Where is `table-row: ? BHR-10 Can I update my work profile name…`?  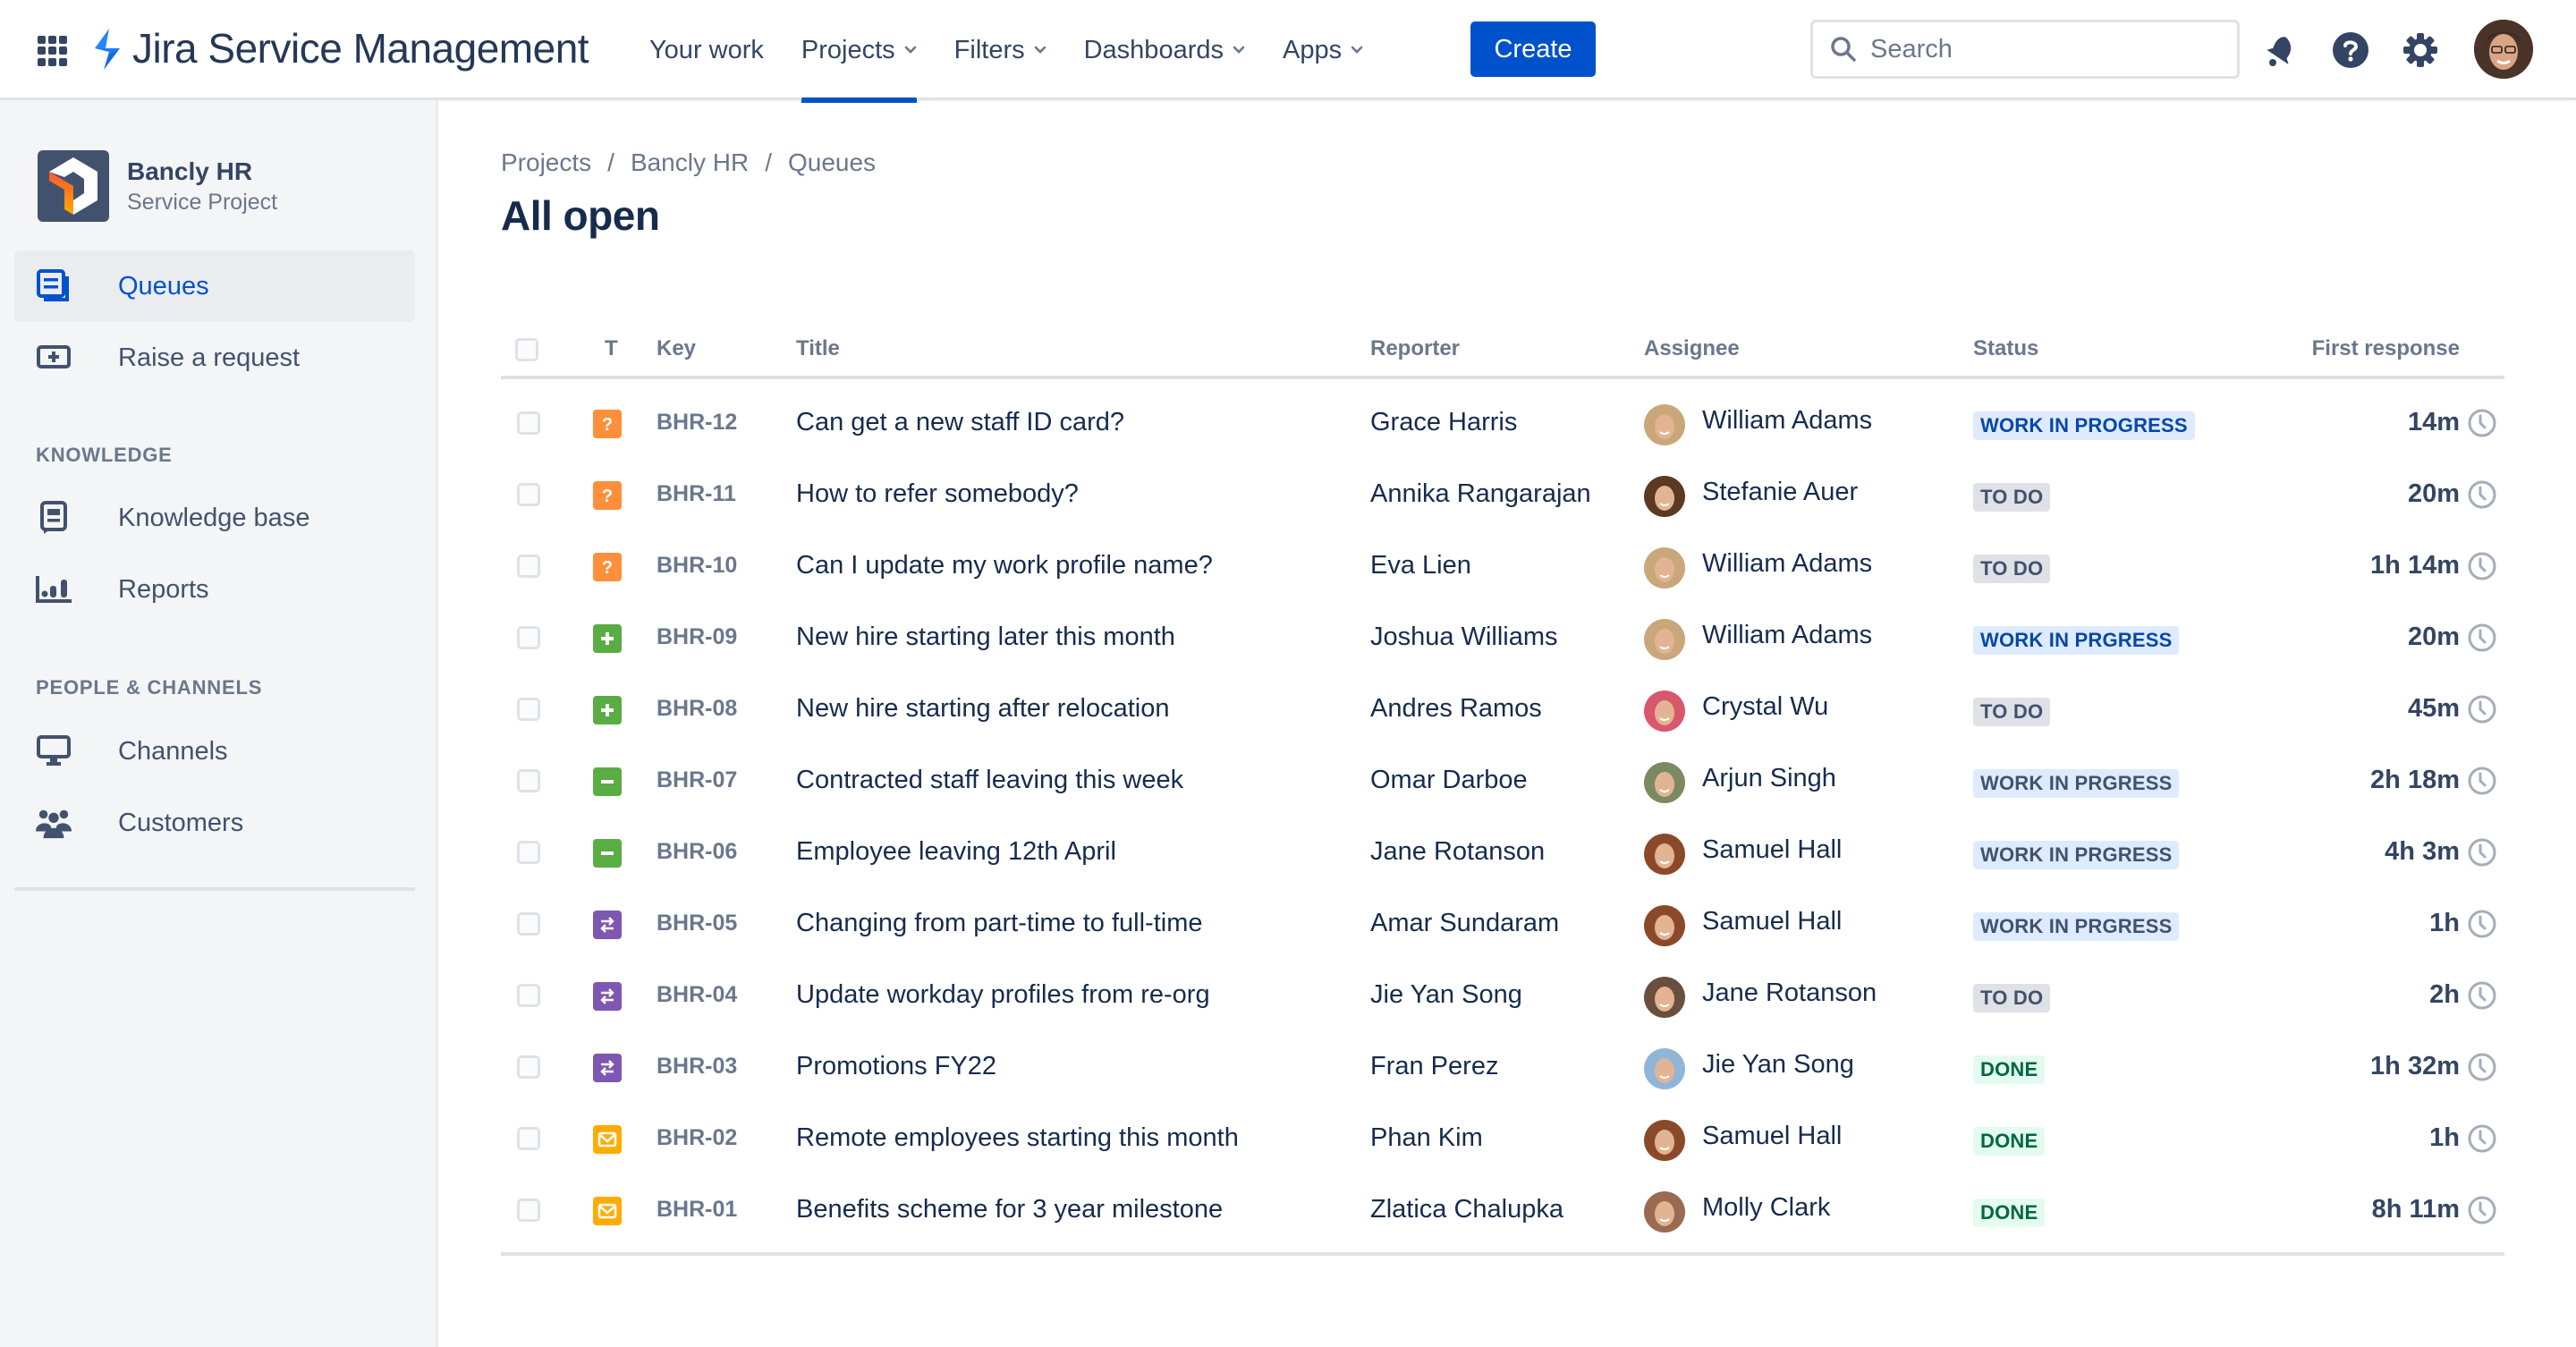
table-row: ? BHR-10 Can I update my work profile name… is located at coordinates (1502, 567).